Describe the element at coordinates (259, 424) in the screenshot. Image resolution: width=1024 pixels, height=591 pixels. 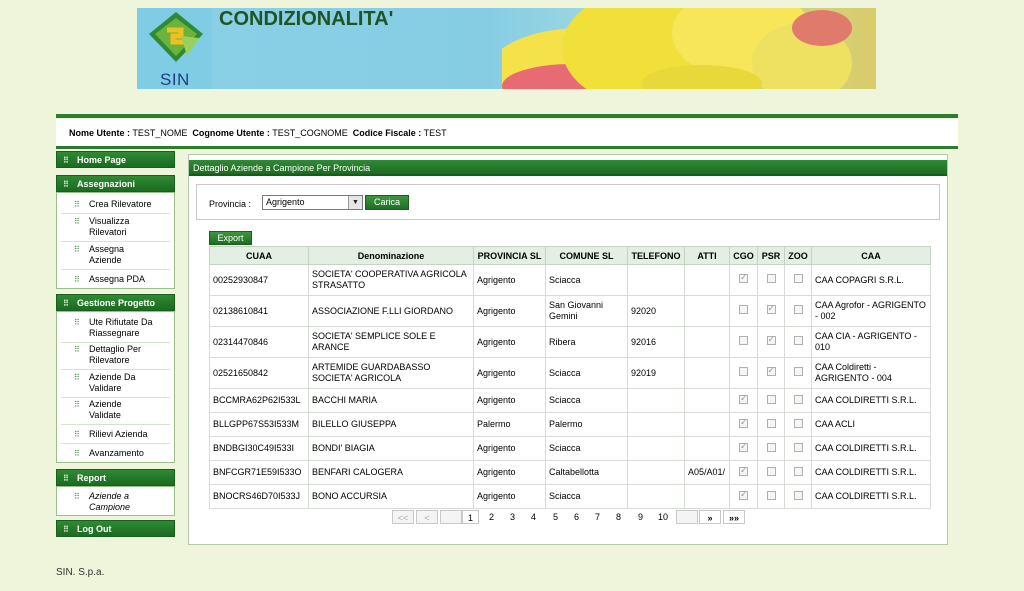
I see `cell-cuaa: BLLGPP67S53I533M` at that location.